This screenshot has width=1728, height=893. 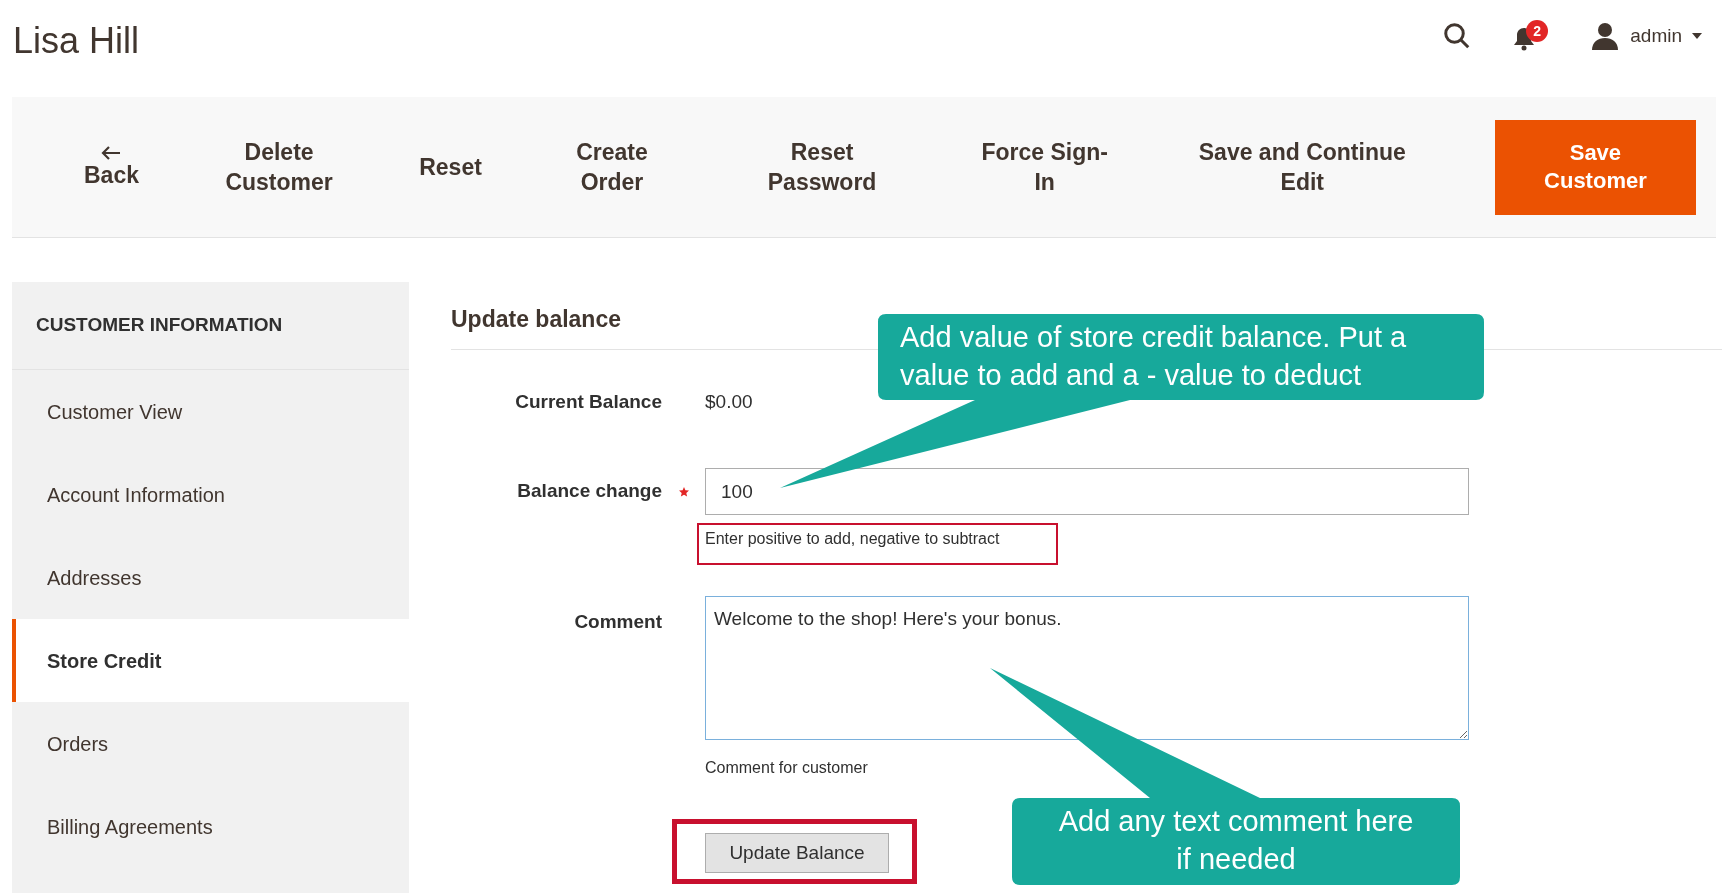 What do you see at coordinates (1087, 668) in the screenshot?
I see `comment-field: Welcome to the shop! Here's your bonus.` at bounding box center [1087, 668].